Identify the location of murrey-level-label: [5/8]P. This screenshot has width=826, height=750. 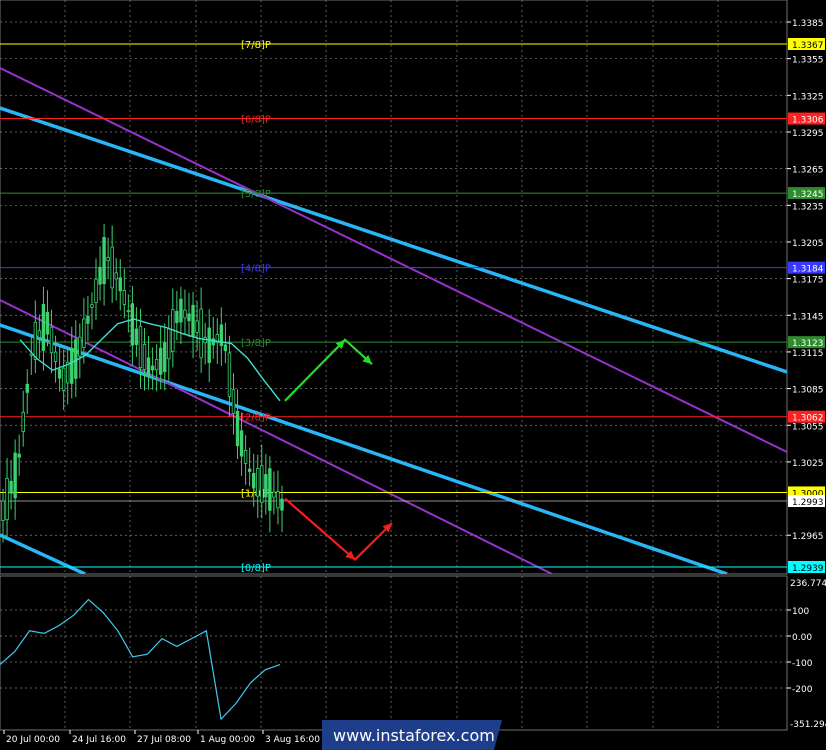
(256, 194).